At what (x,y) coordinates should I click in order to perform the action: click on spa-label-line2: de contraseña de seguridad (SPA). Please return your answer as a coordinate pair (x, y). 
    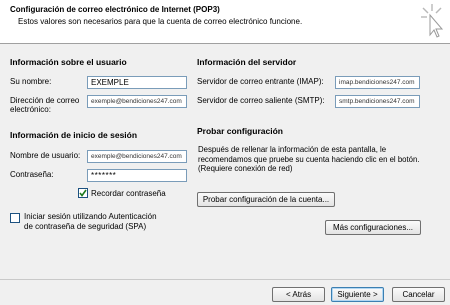
    Looking at the image, I should click on (85, 227).